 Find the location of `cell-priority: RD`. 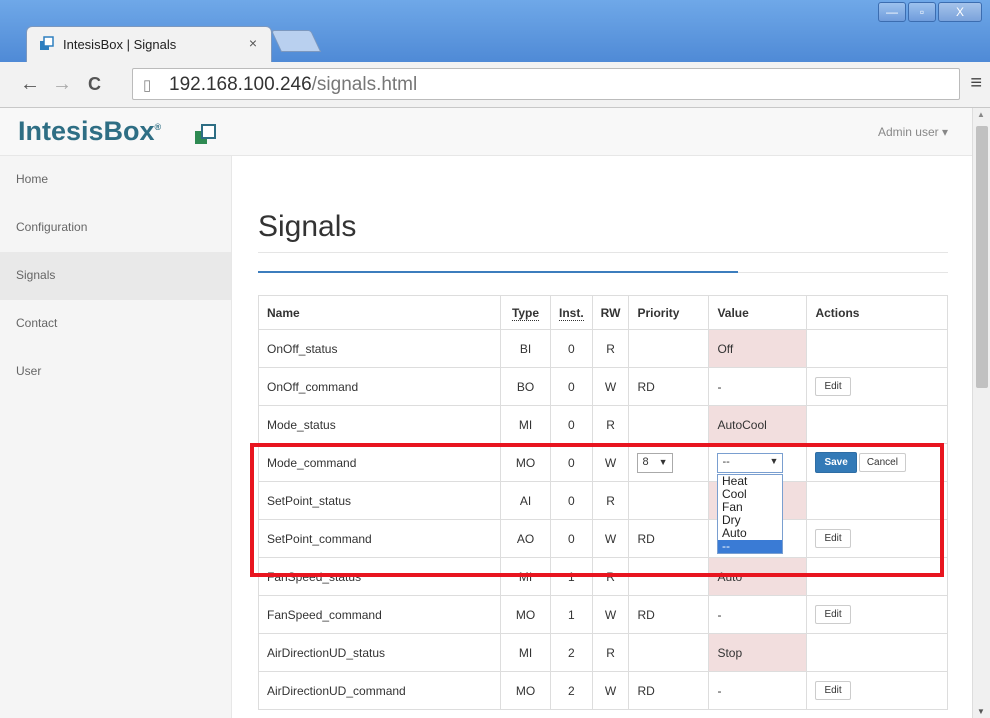

cell-priority: RD is located at coordinates (669, 614).